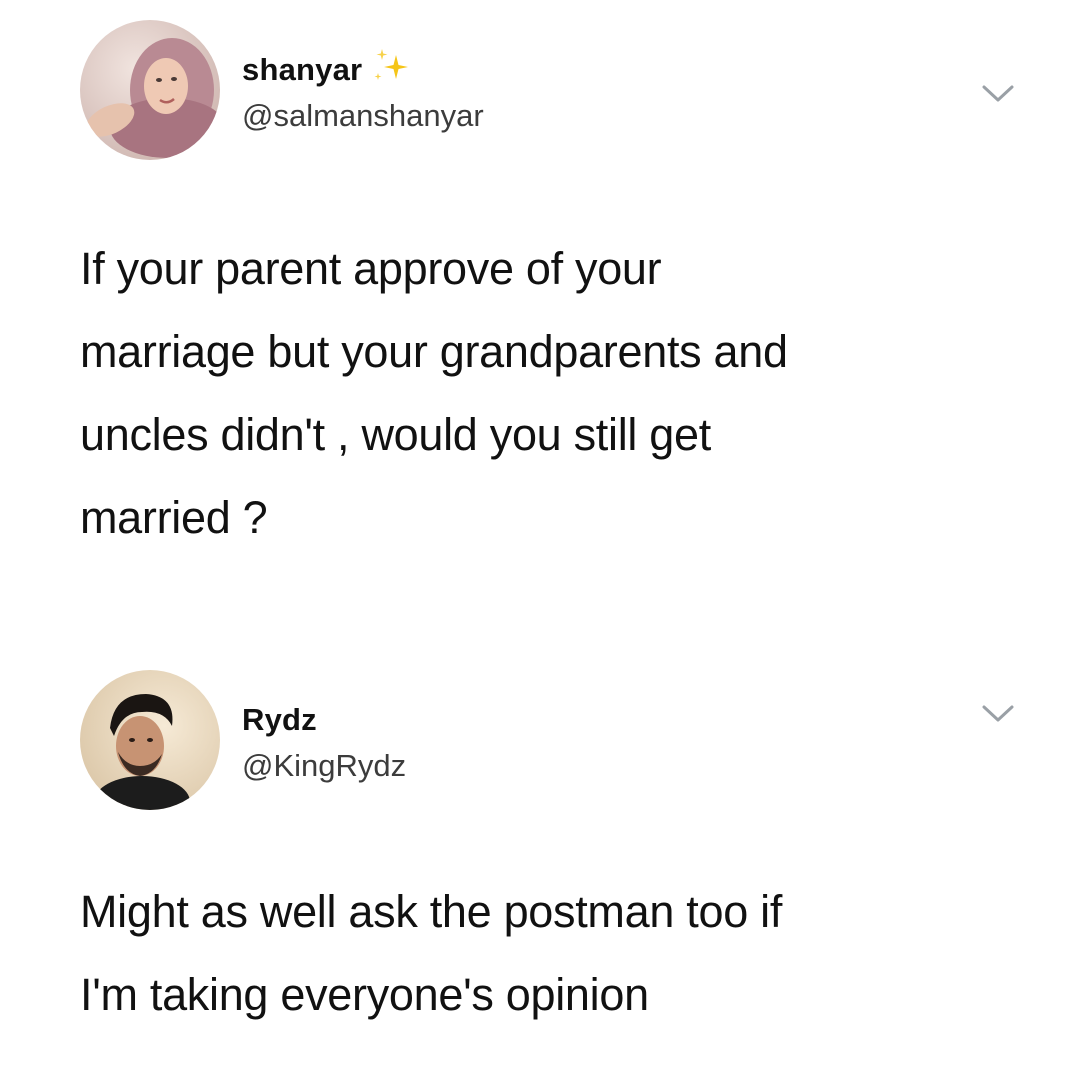 This screenshot has width=1080, height=1080. I want to click on avatar-shanyar, so click(150, 90).